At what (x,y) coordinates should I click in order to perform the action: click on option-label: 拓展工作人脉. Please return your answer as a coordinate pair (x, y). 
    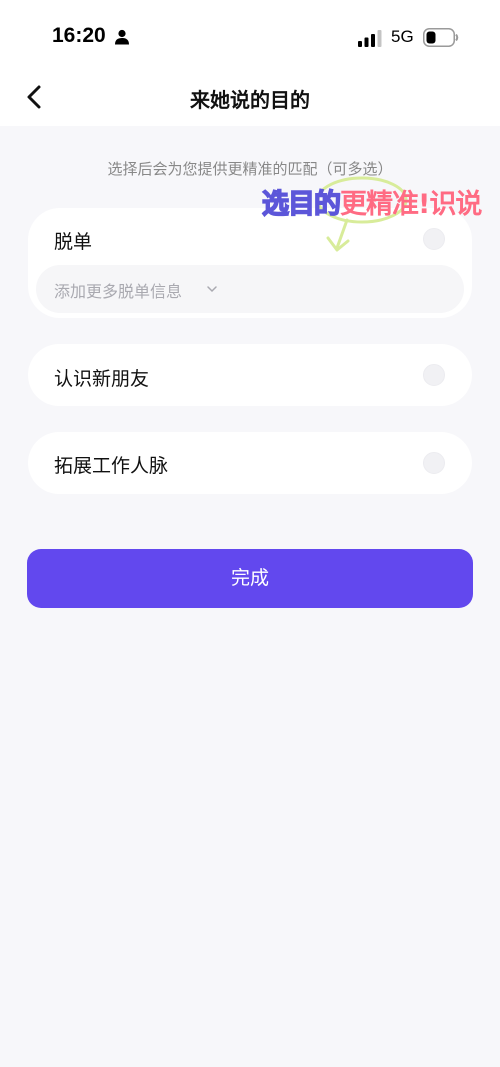
    Looking at the image, I should click on (111, 466).